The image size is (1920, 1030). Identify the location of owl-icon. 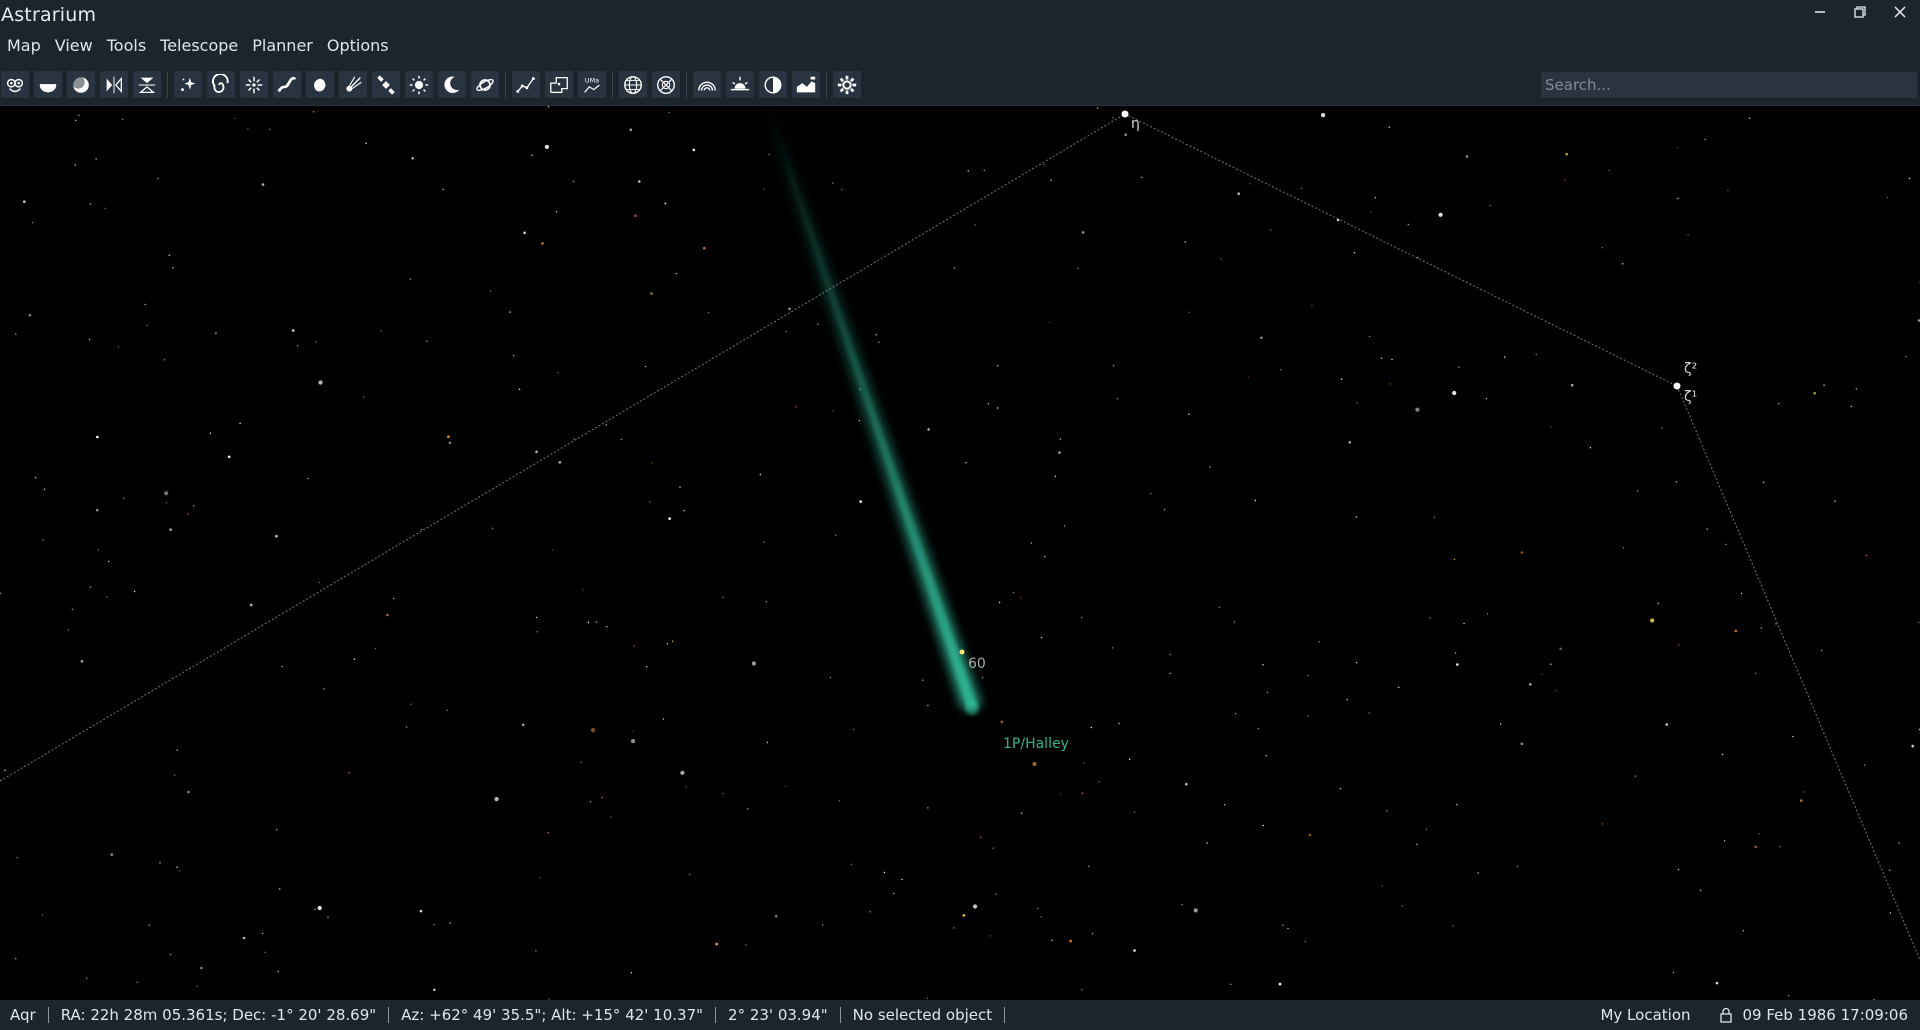
(15, 85).